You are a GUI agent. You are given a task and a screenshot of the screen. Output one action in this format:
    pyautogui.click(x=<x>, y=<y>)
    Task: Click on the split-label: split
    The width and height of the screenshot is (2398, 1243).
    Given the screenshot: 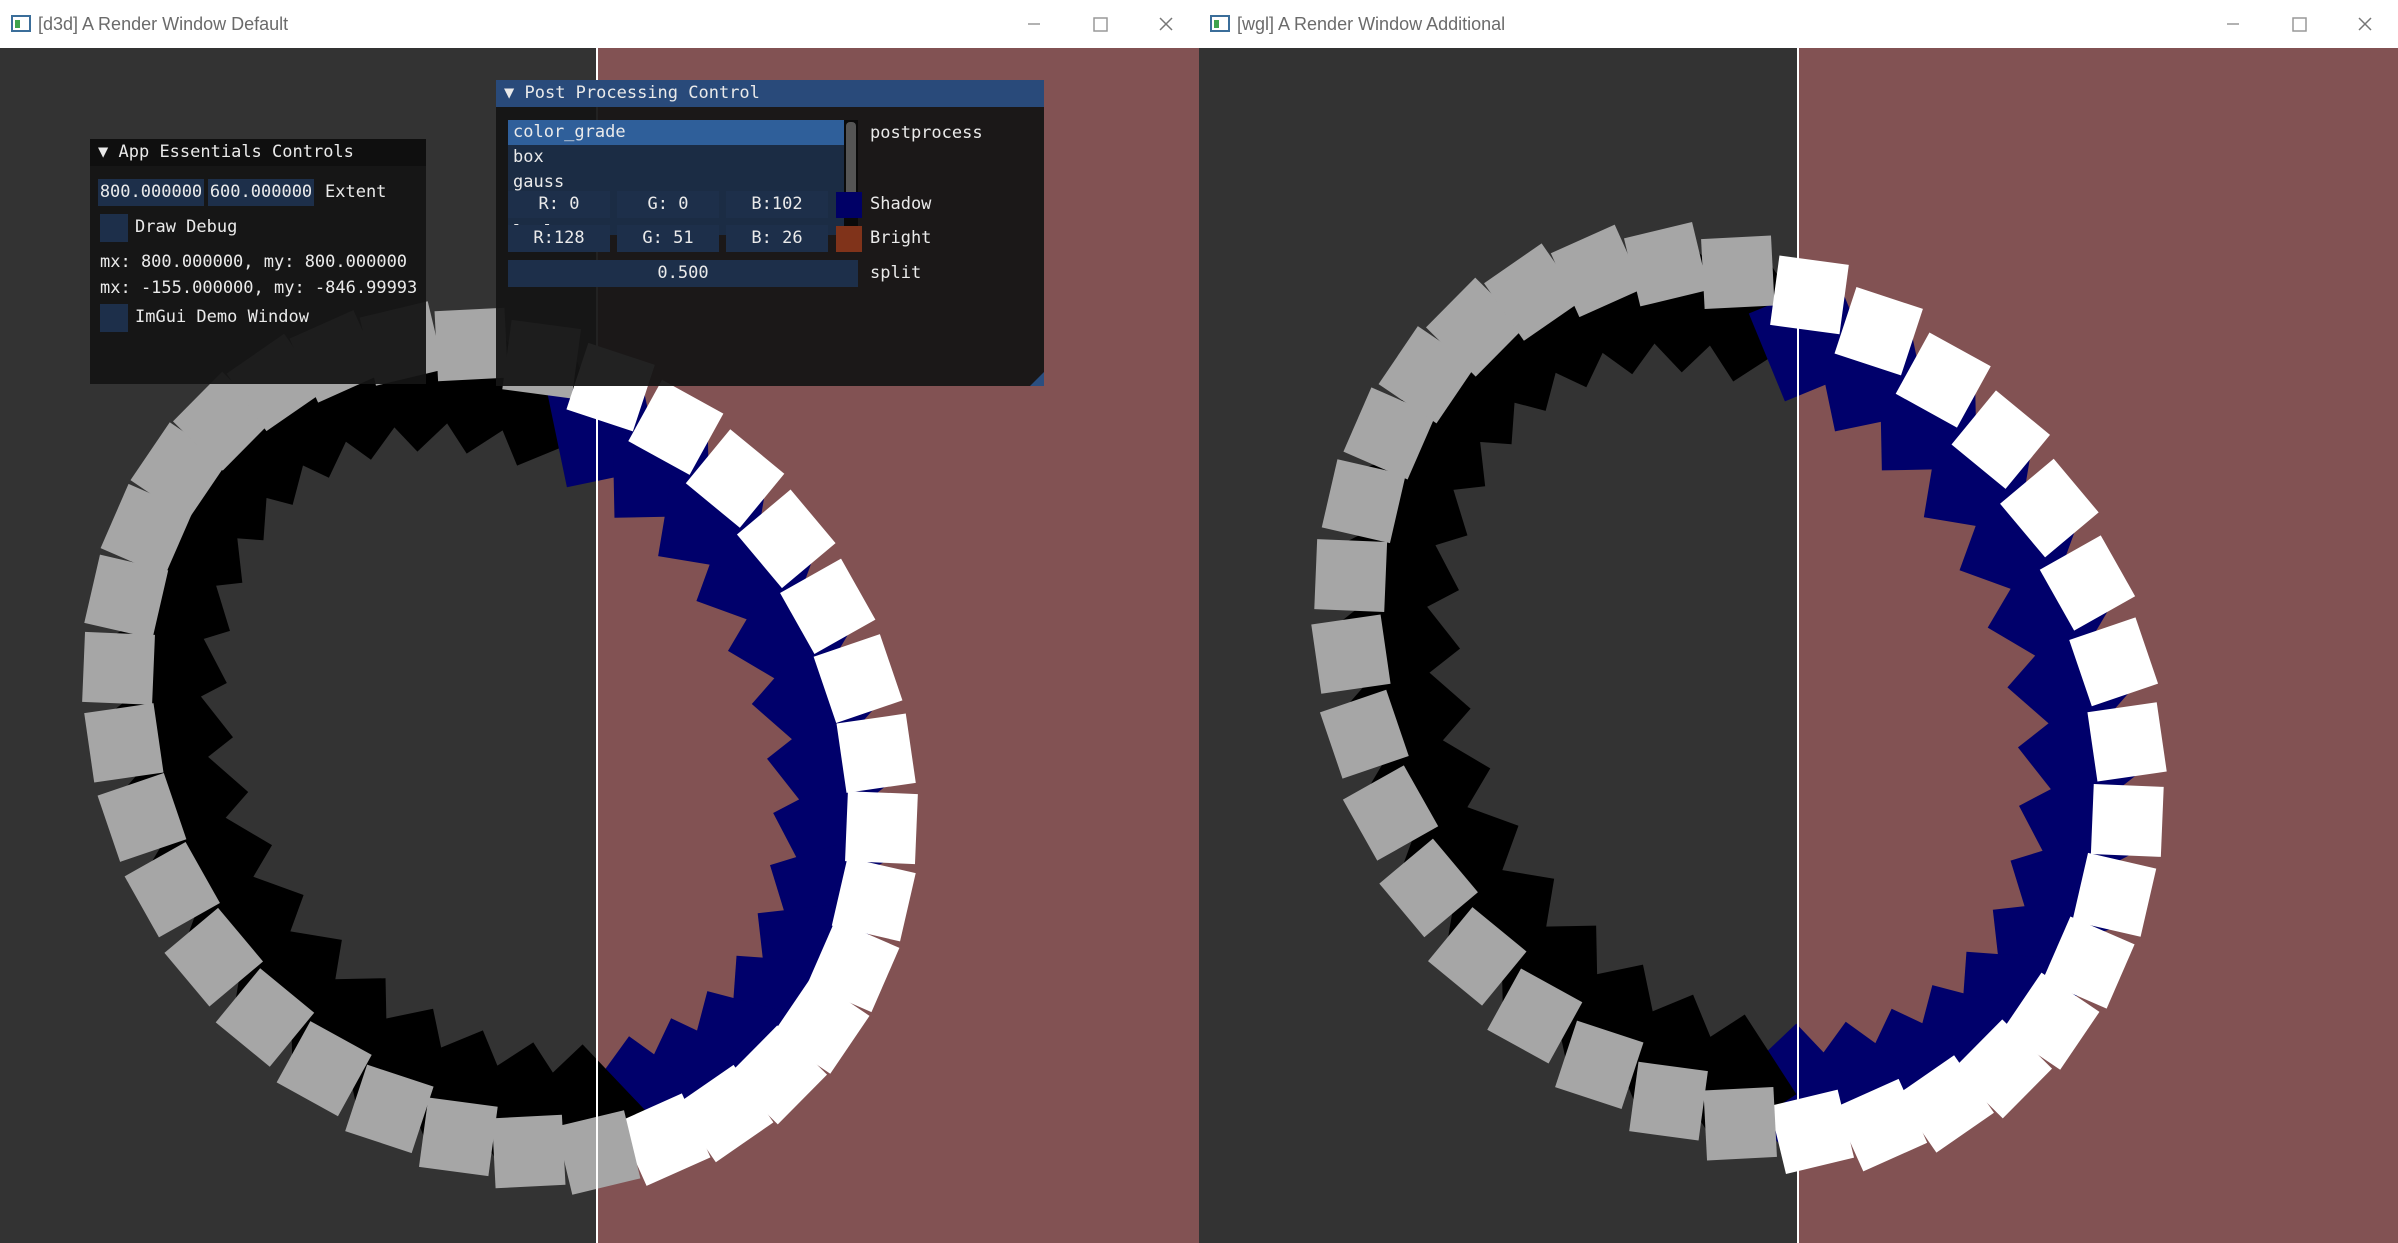 What is the action you would take?
    pyautogui.click(x=896, y=273)
    